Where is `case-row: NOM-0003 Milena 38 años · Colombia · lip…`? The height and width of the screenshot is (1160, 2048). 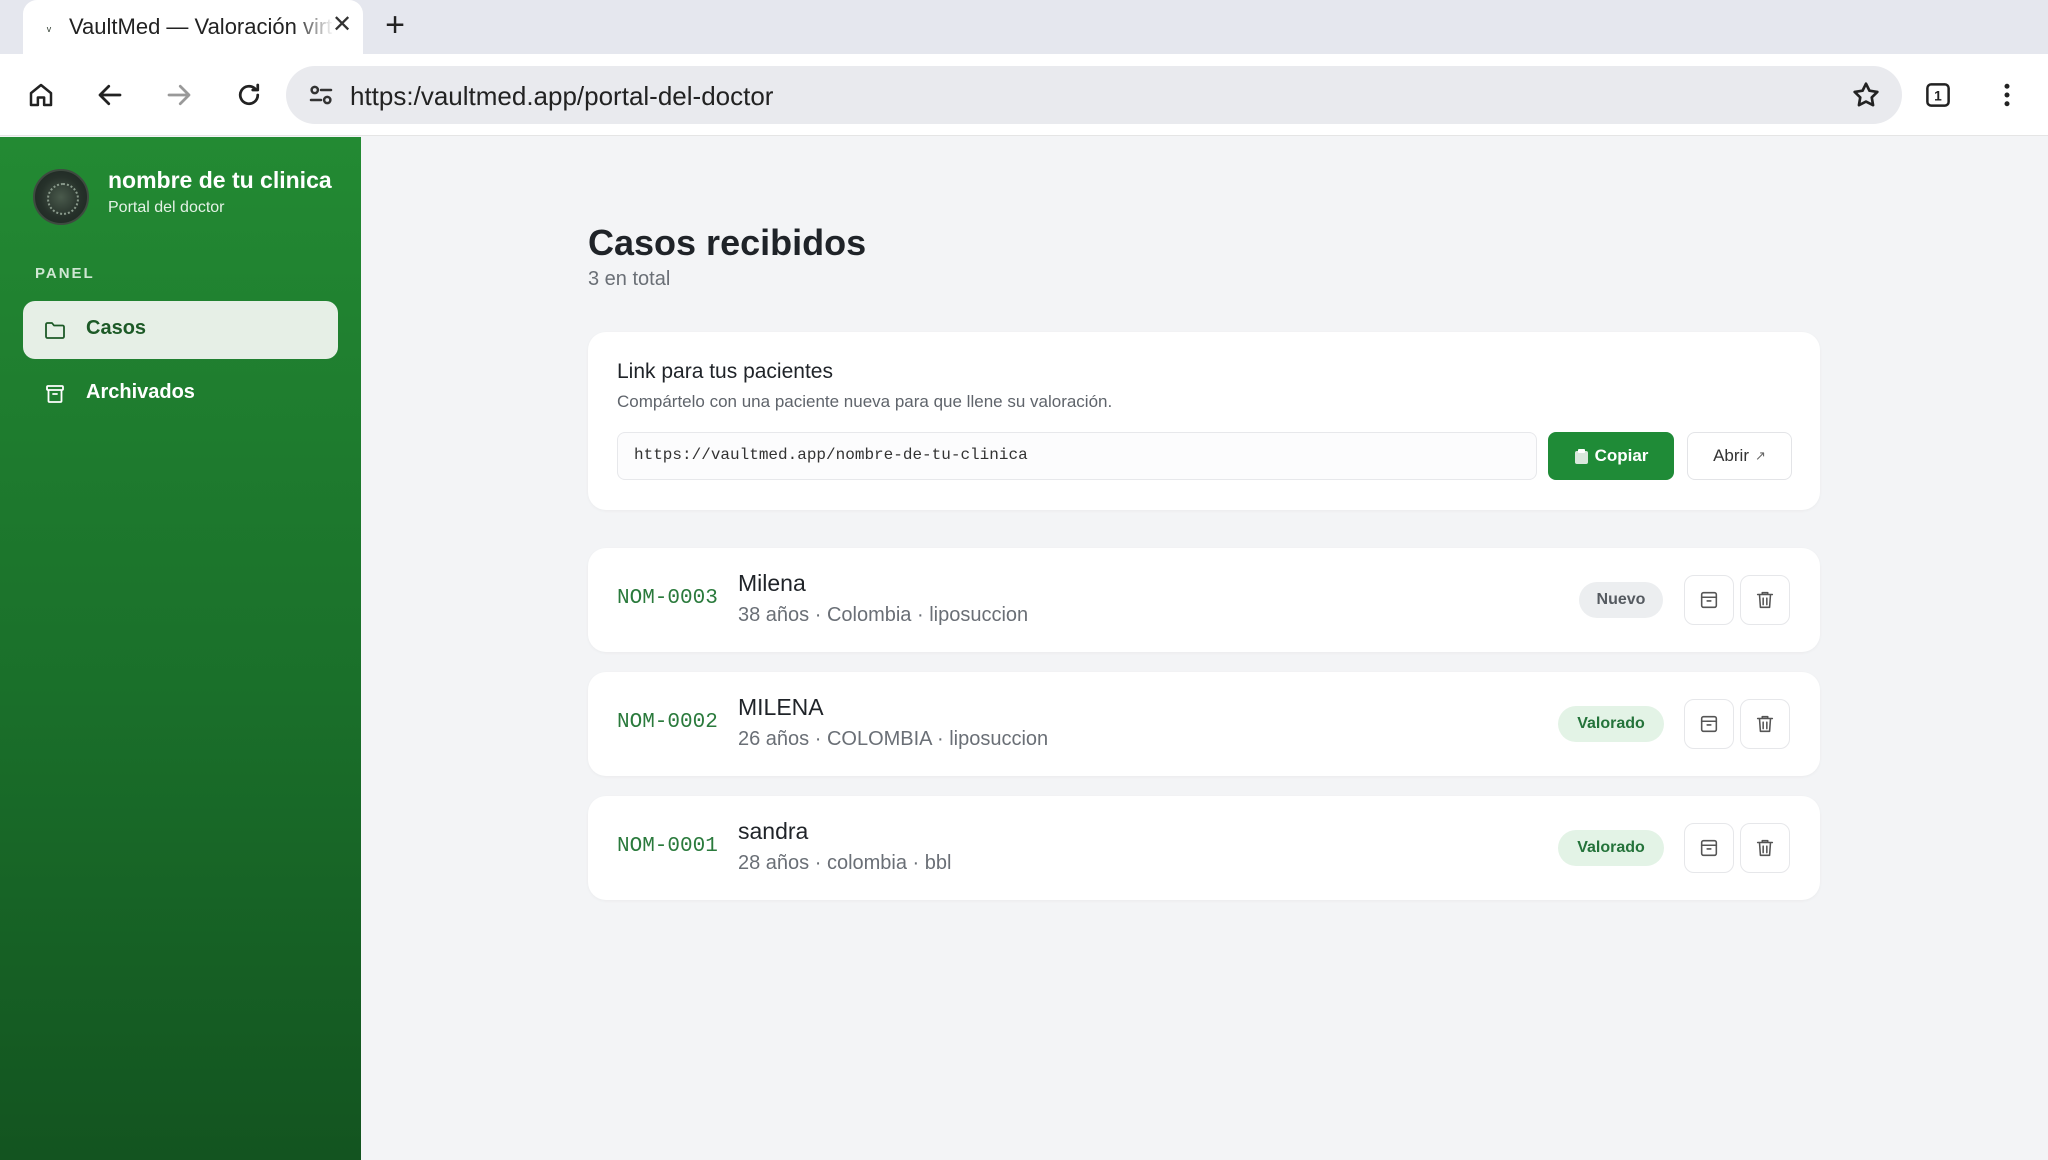 case-row: NOM-0003 Milena 38 años · Colombia · lip… is located at coordinates (1204, 600).